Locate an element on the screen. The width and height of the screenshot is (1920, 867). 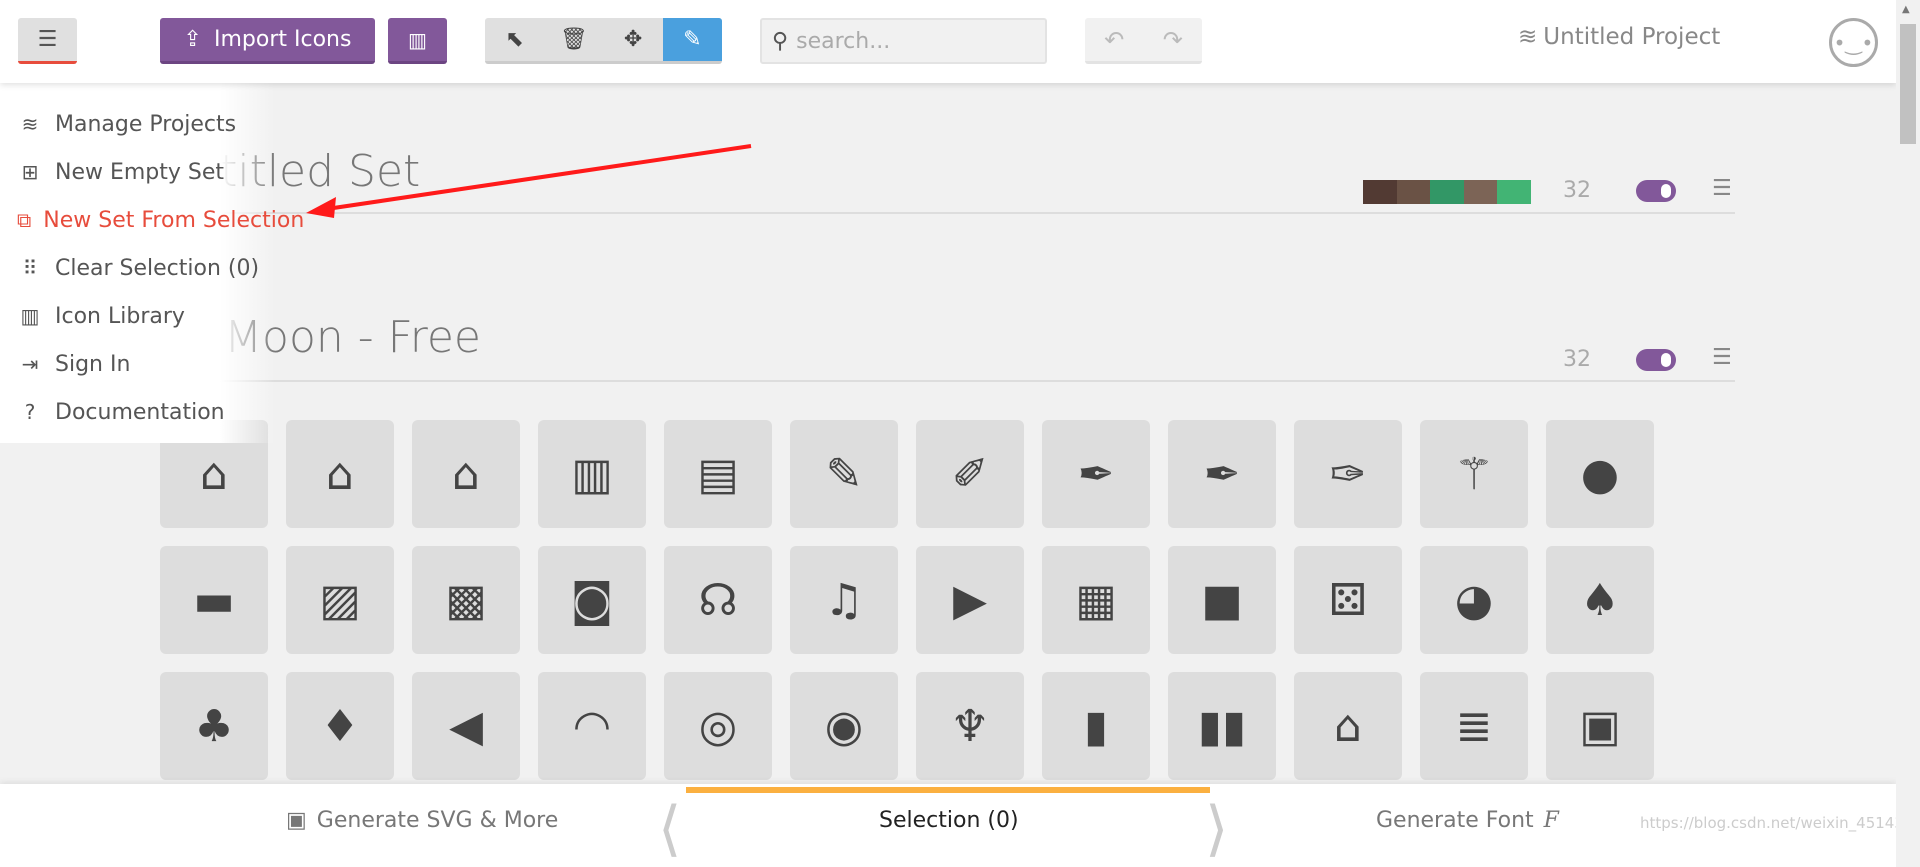
icon-tile-camera: ◙ is located at coordinates (592, 600).